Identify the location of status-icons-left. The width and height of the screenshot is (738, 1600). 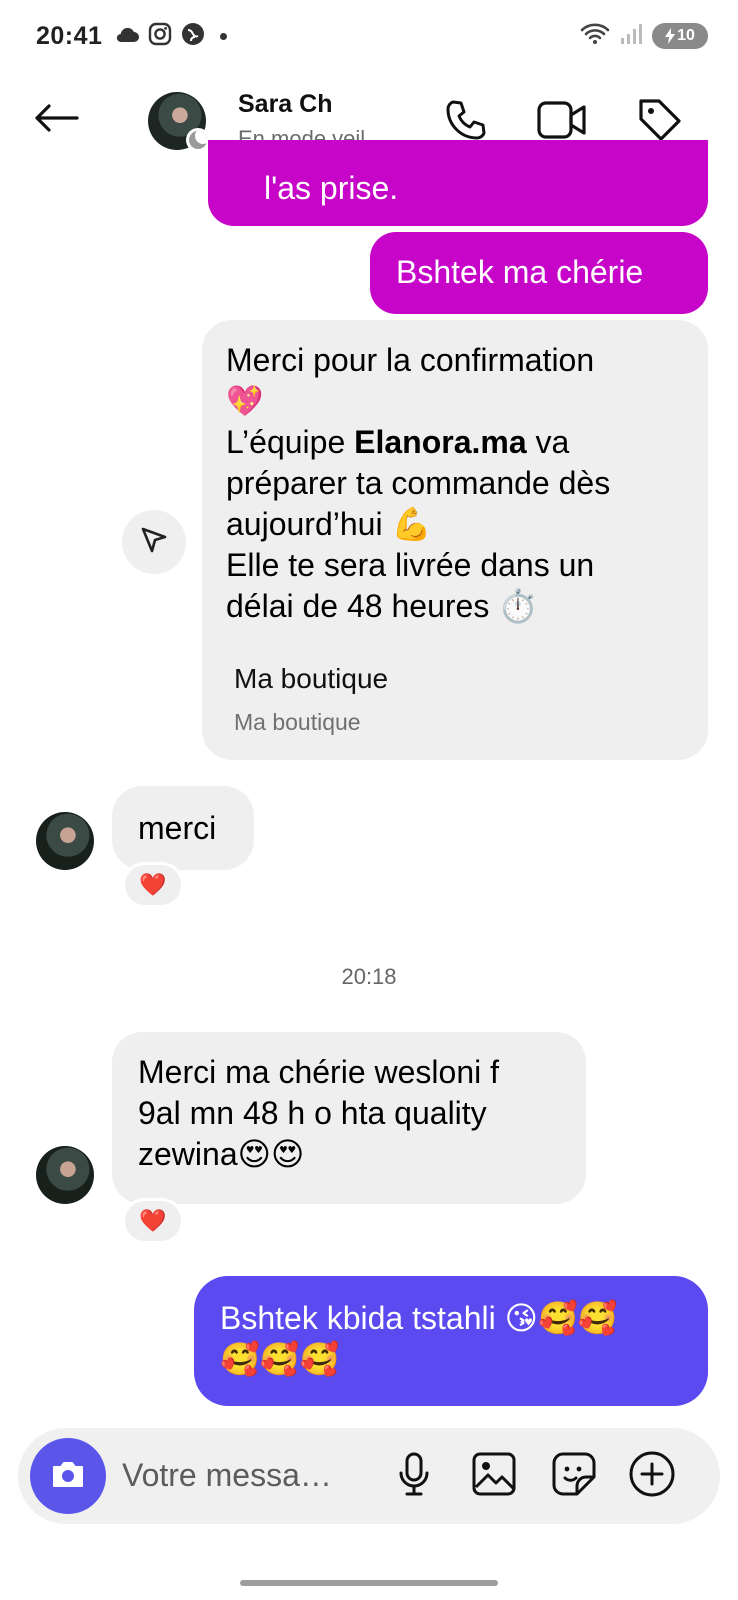
(170, 36).